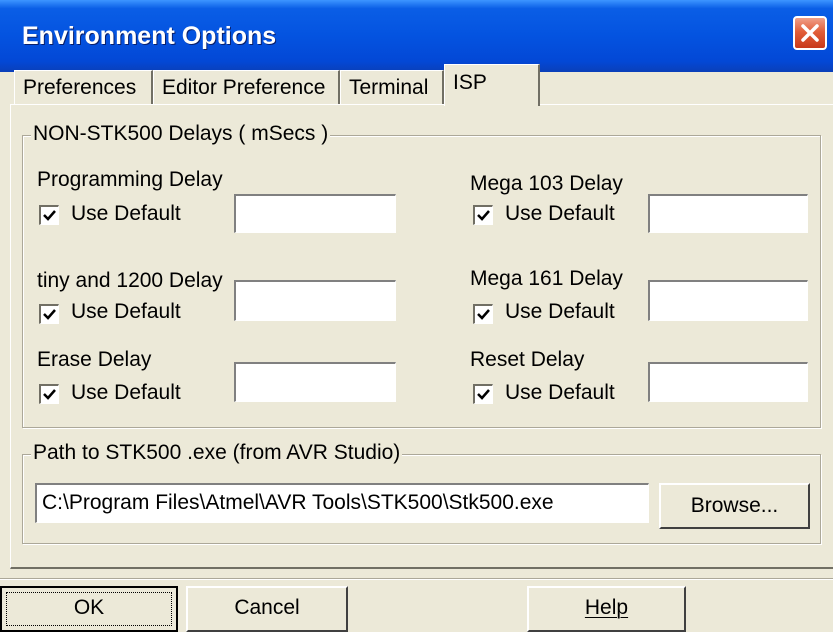 The width and height of the screenshot is (833, 632). I want to click on mega-103-delay-input, so click(728, 213).